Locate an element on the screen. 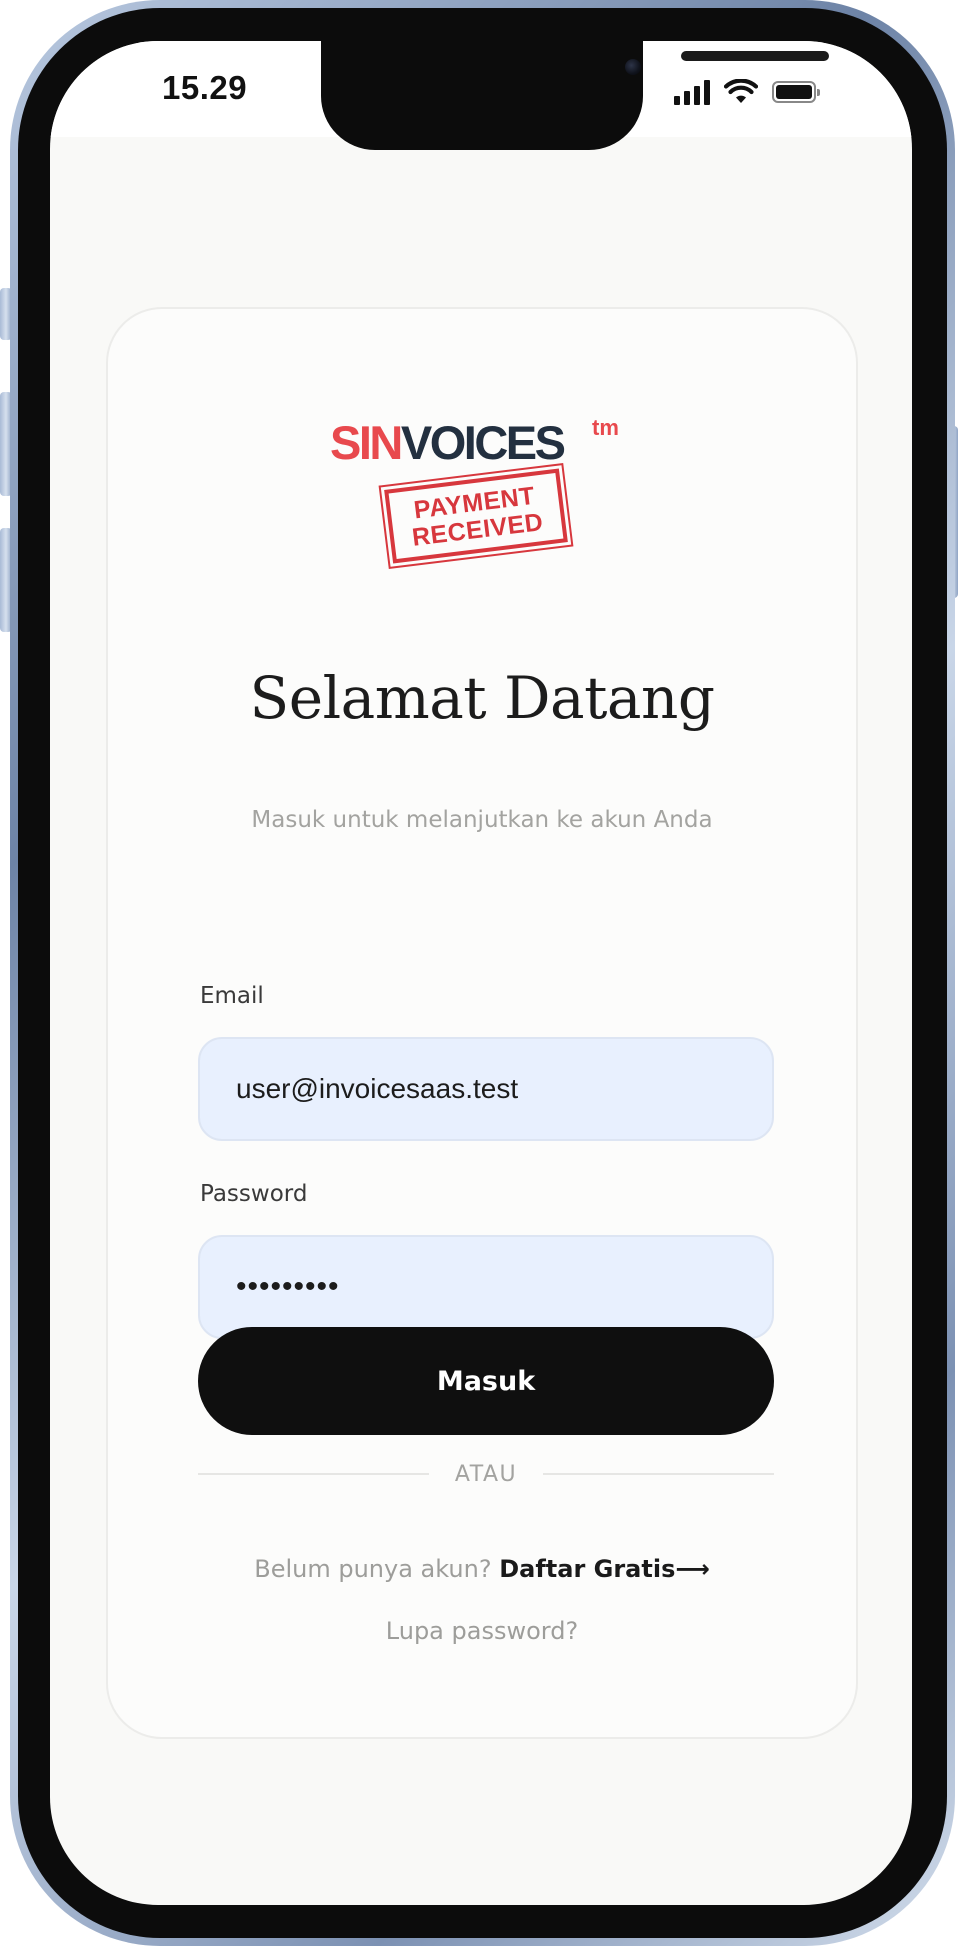  password-field: ••••••••• is located at coordinates (486, 1287).